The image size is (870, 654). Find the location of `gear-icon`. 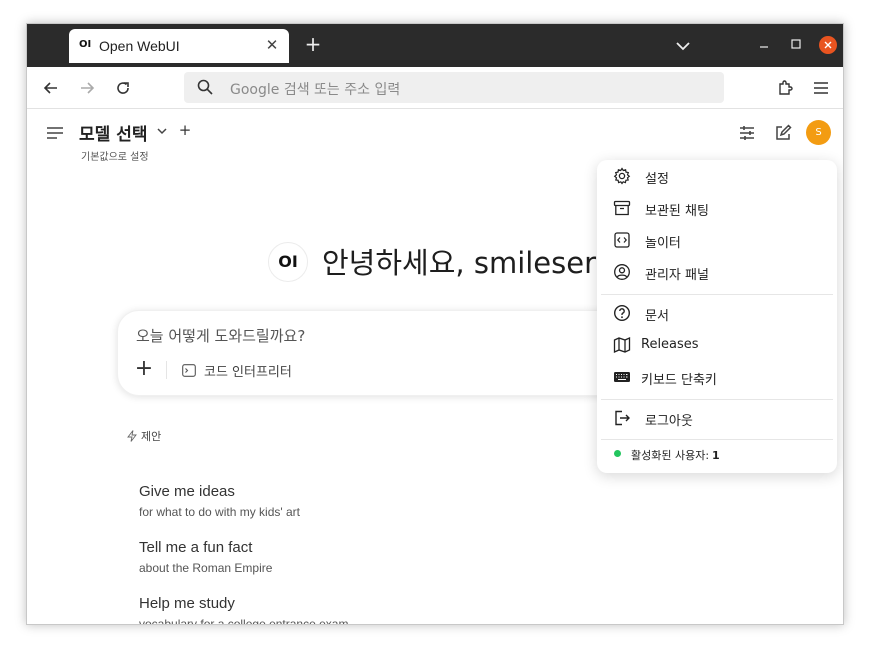

gear-icon is located at coordinates (622, 176).